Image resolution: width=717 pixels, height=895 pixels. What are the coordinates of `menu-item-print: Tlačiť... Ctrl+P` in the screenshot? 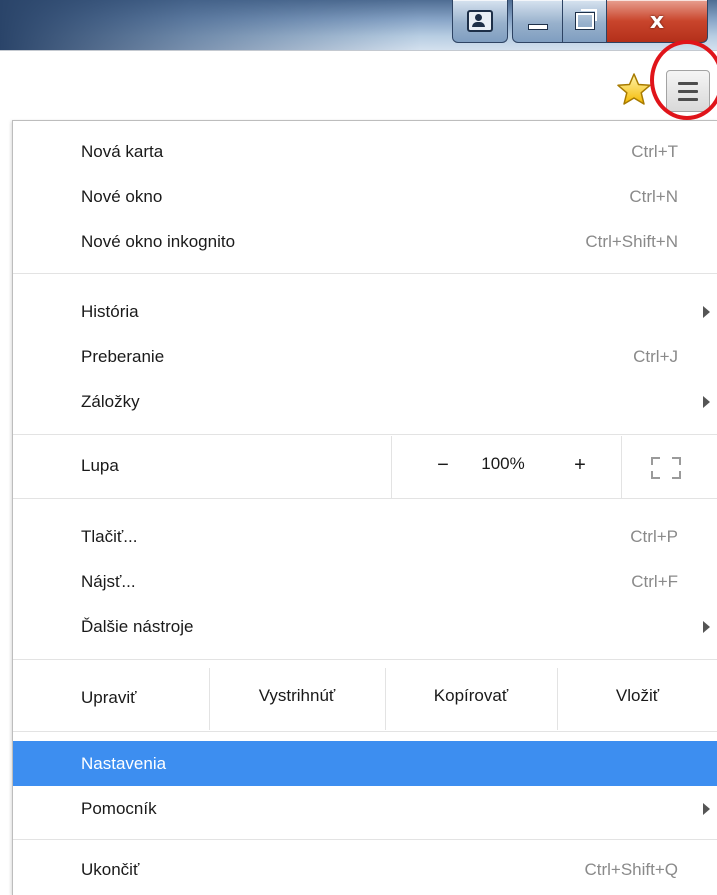 It's located at (365, 536).